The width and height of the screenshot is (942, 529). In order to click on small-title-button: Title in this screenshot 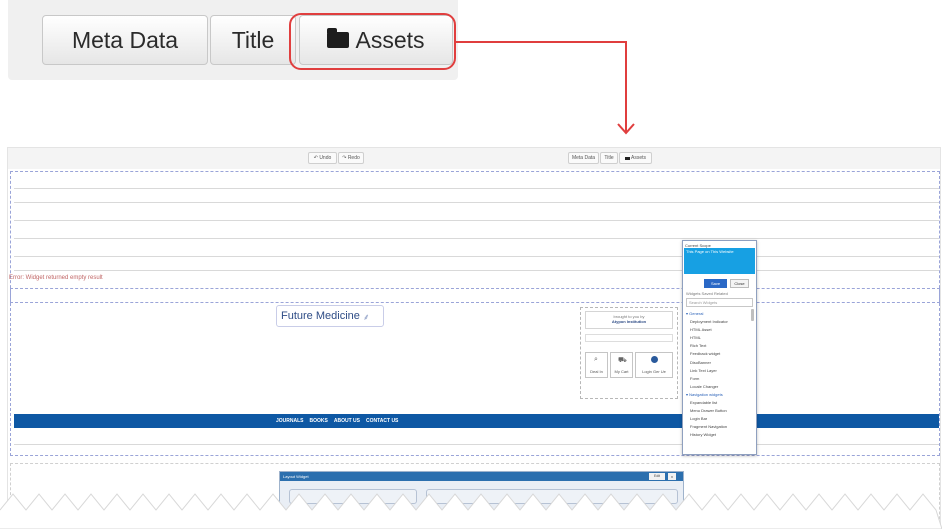, I will do `click(609, 158)`.